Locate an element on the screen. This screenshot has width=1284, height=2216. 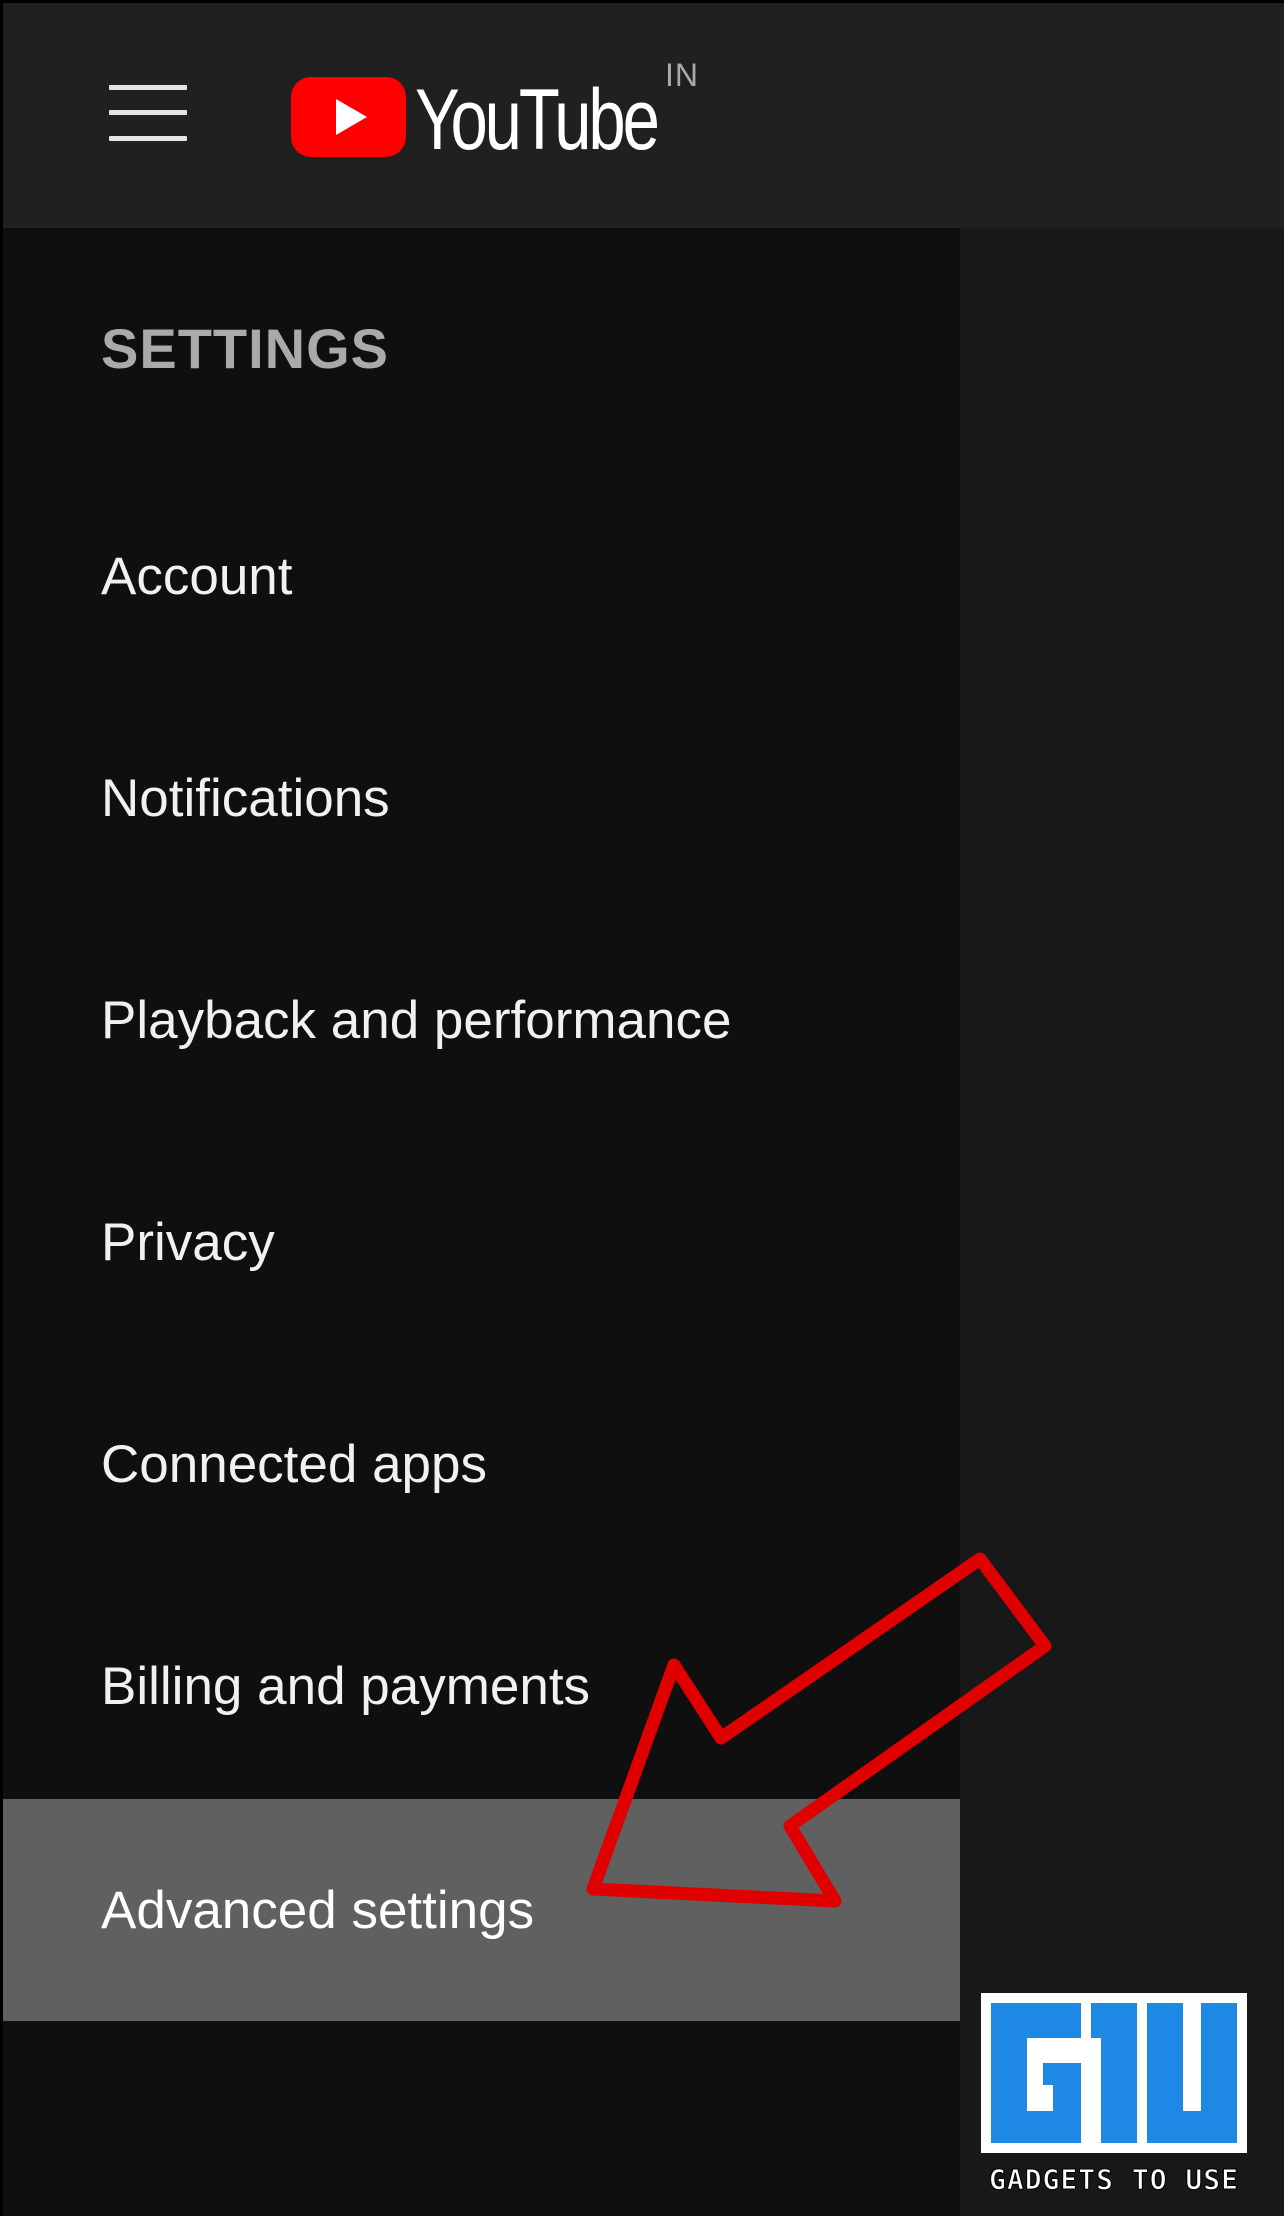
gtu-mark-icon is located at coordinates (1114, 2073).